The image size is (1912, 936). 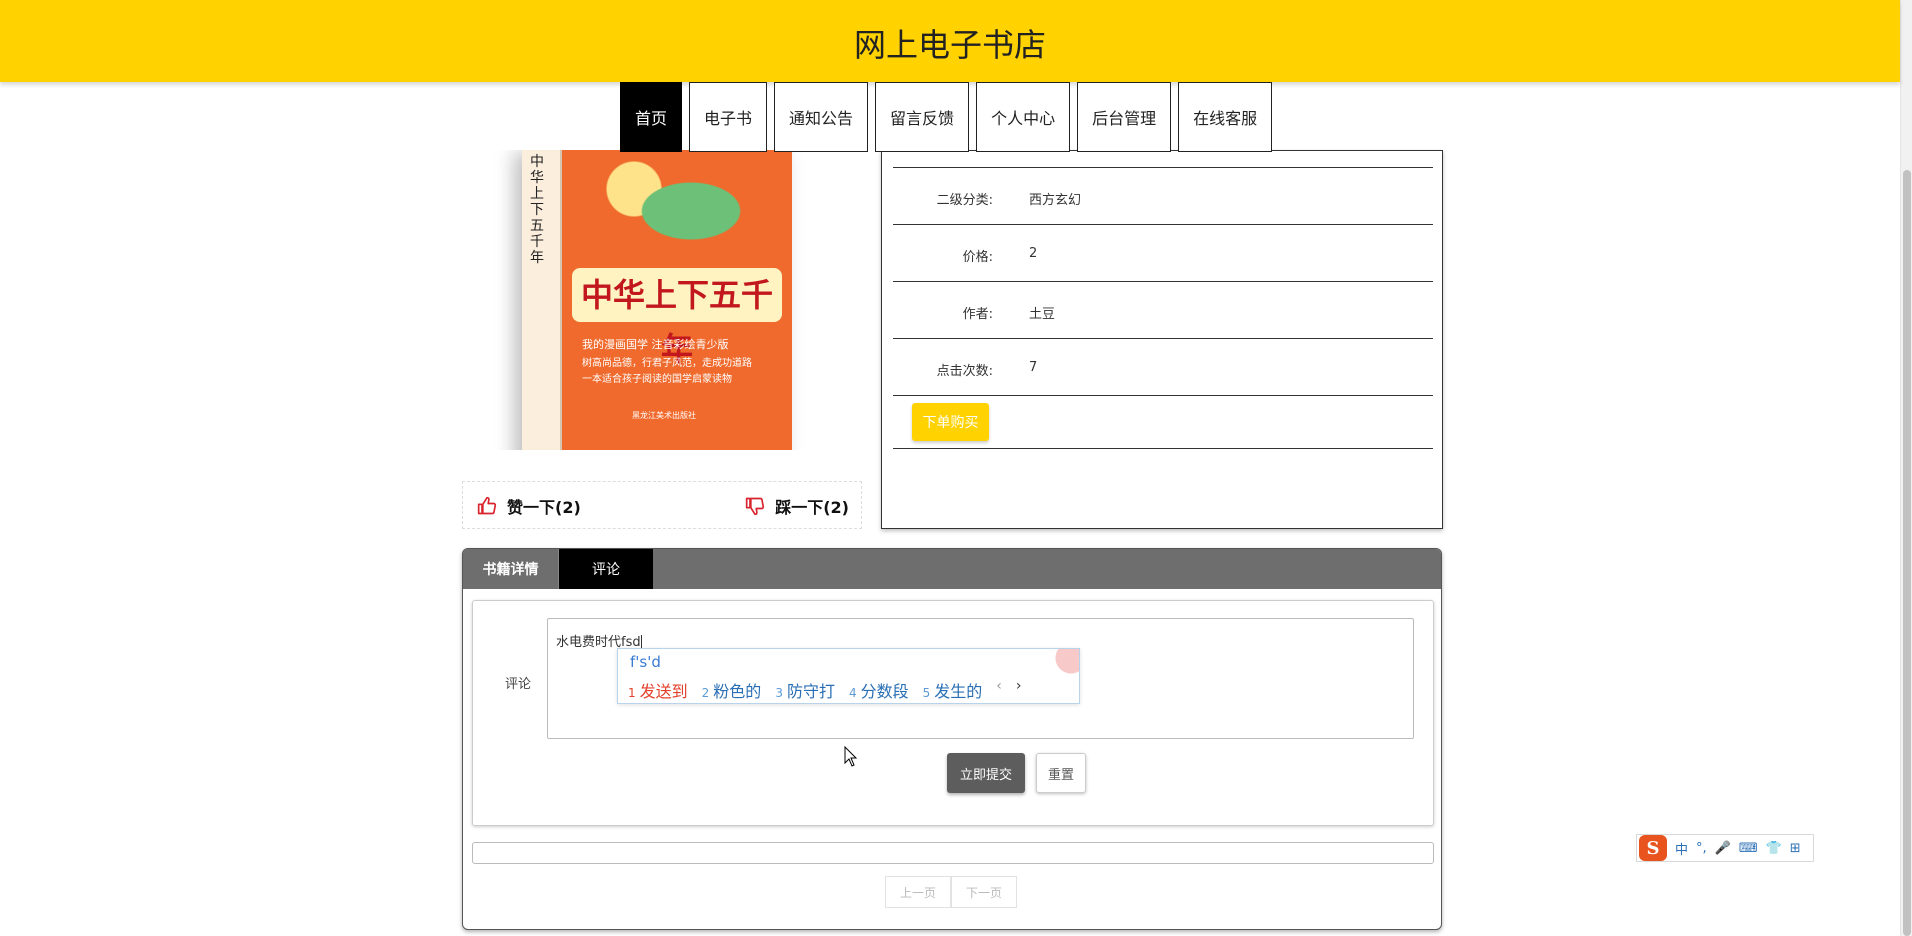 What do you see at coordinates (1023, 117) in the screenshot?
I see `nav-item-personal-center: 个人中心` at bounding box center [1023, 117].